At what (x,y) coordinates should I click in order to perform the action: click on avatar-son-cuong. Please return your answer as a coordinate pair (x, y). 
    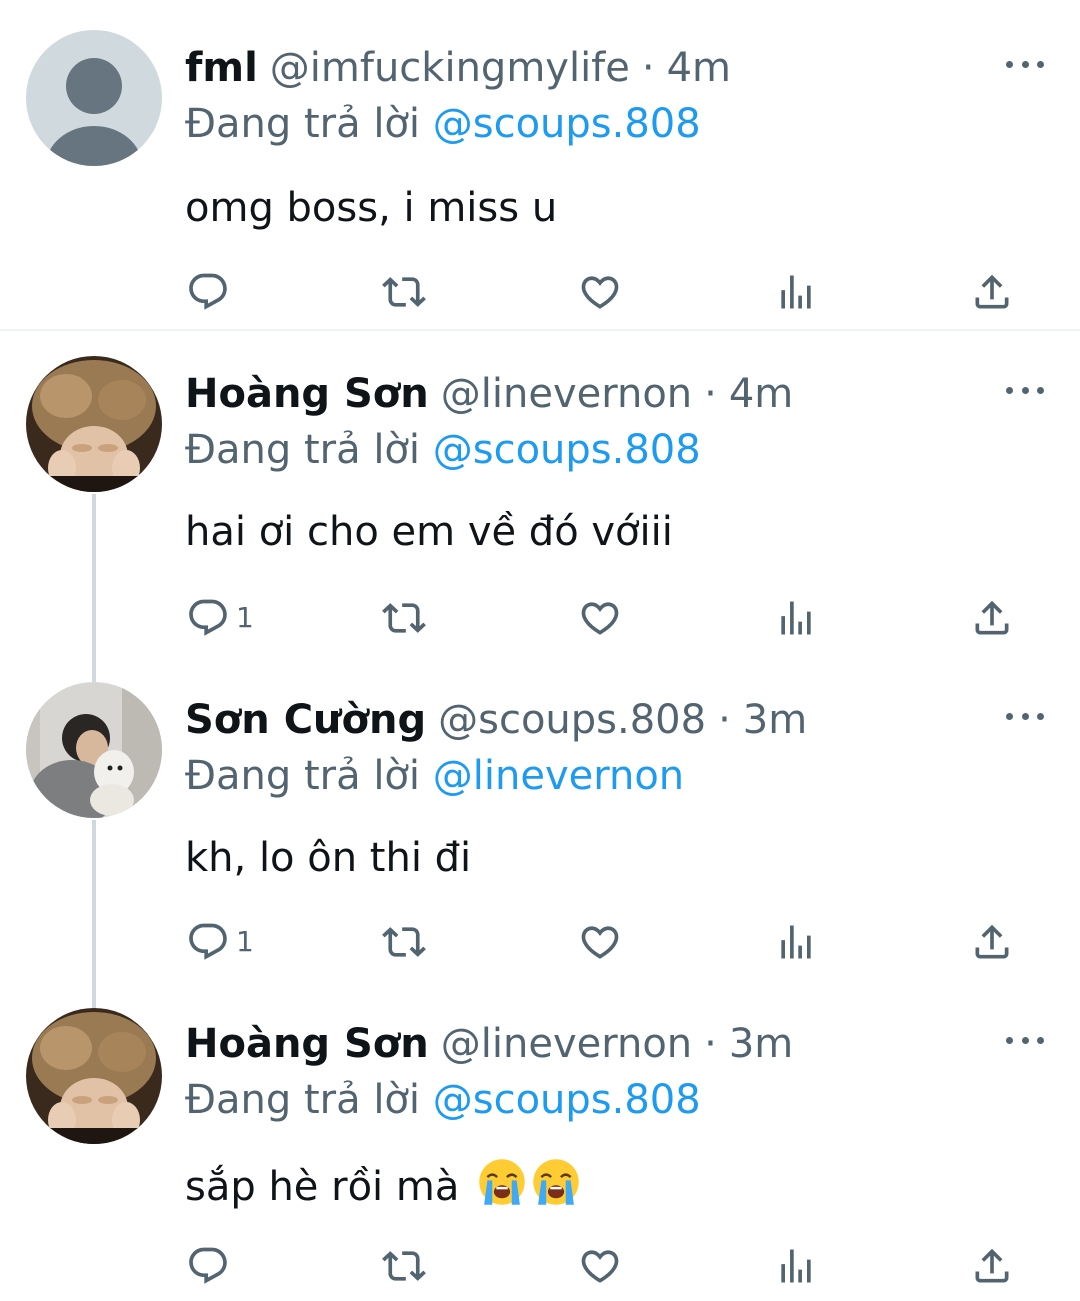
    Looking at the image, I should click on (94, 750).